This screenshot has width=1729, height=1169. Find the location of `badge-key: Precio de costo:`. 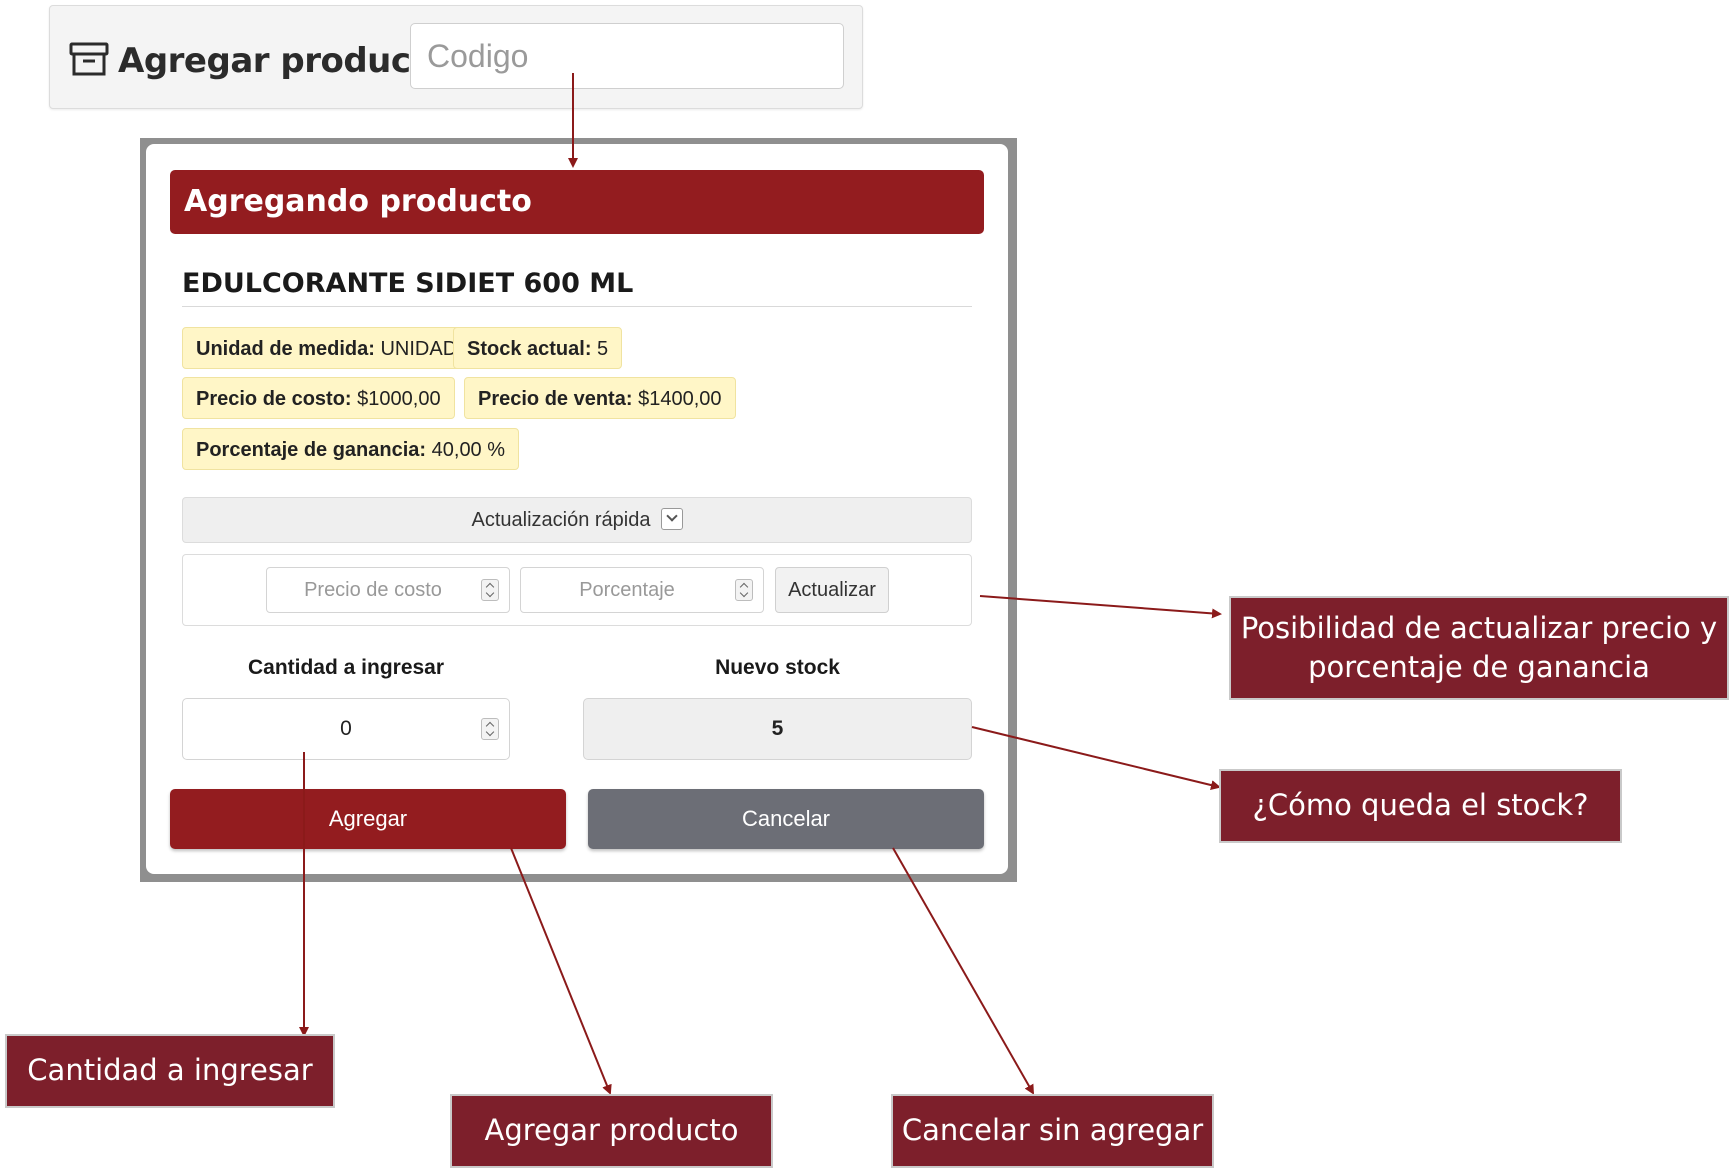

badge-key: Precio de costo: is located at coordinates (274, 399).